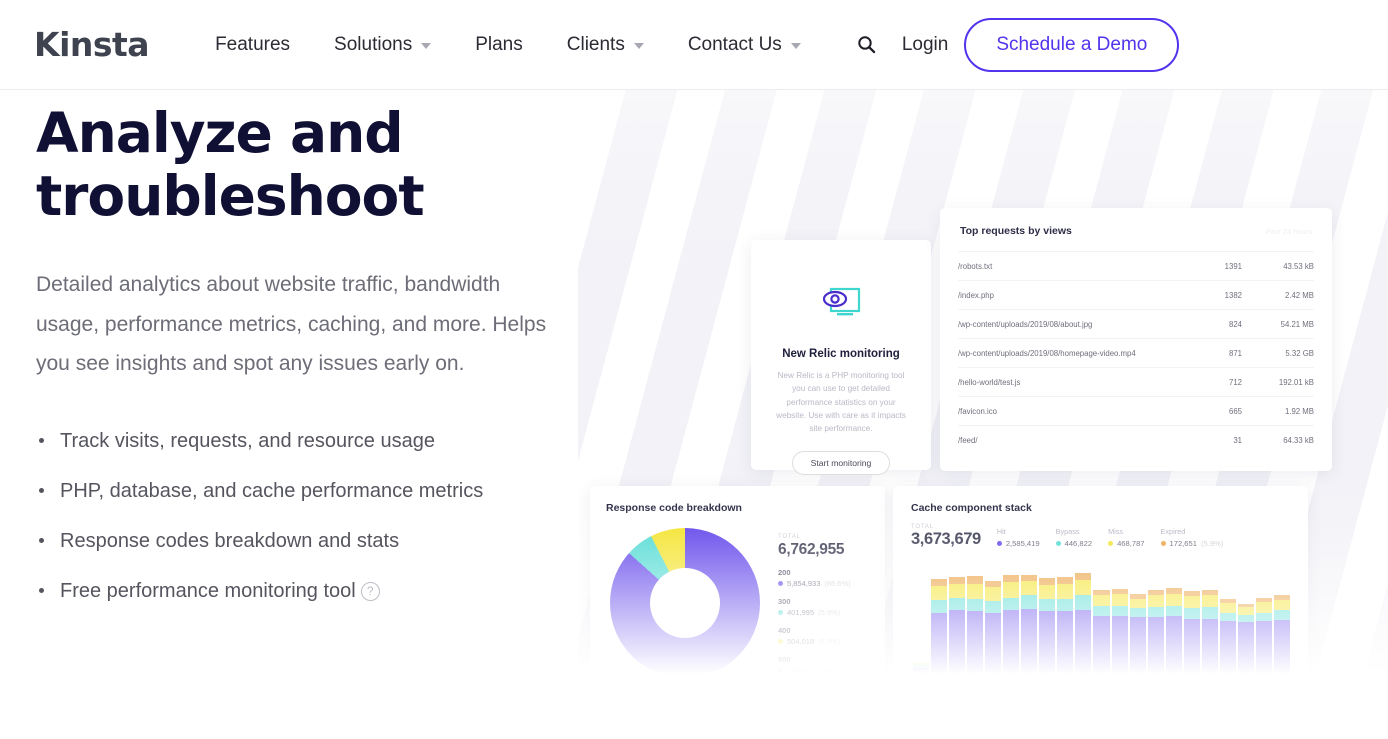 This screenshot has width=1388, height=739. Describe the element at coordinates (230, 164) in the screenshot. I see `page-title: Analyze and troubleshoot` at that location.